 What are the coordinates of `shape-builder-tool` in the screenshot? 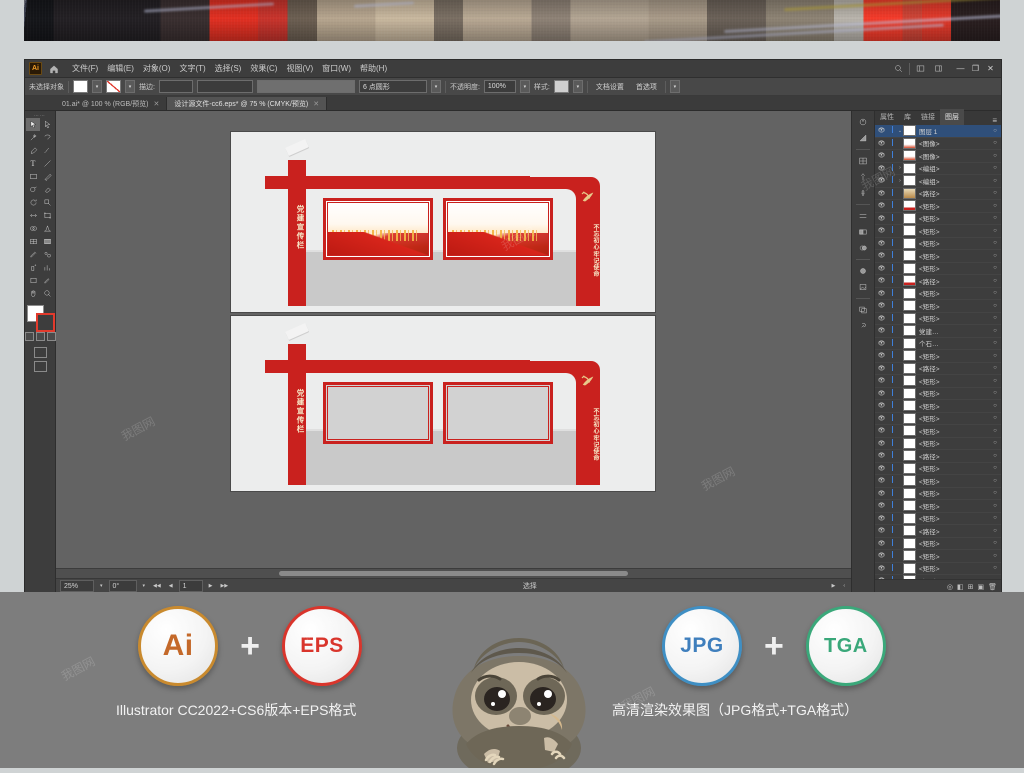 It's located at (33, 228).